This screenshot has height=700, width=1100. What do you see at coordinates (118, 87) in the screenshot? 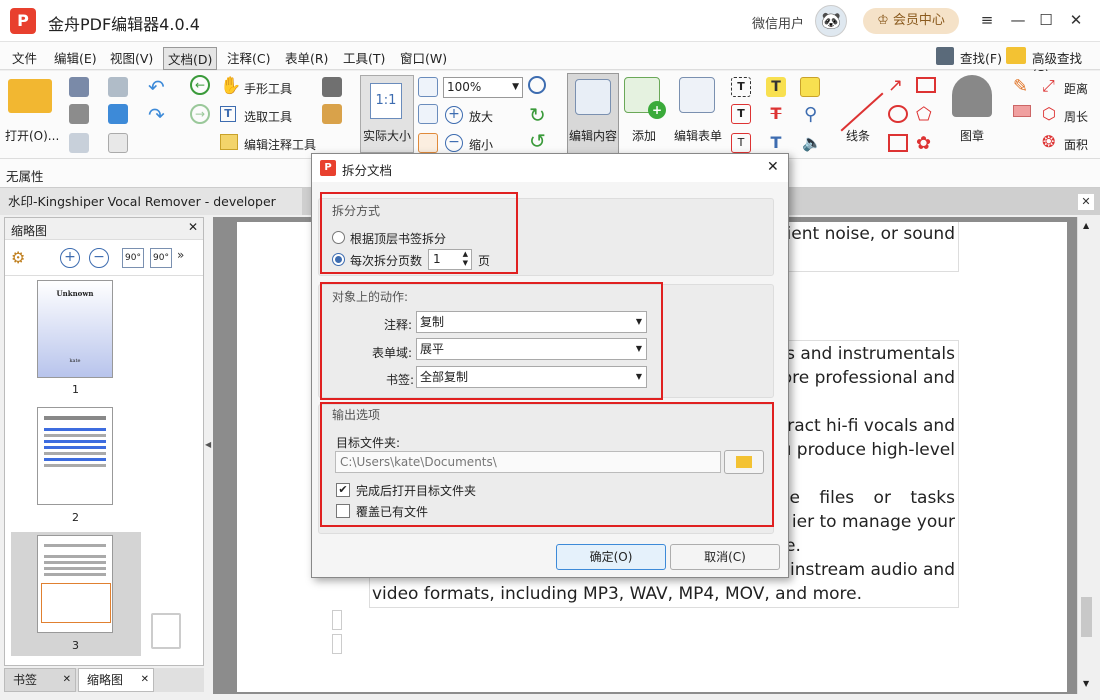
I see `email-icon` at bounding box center [118, 87].